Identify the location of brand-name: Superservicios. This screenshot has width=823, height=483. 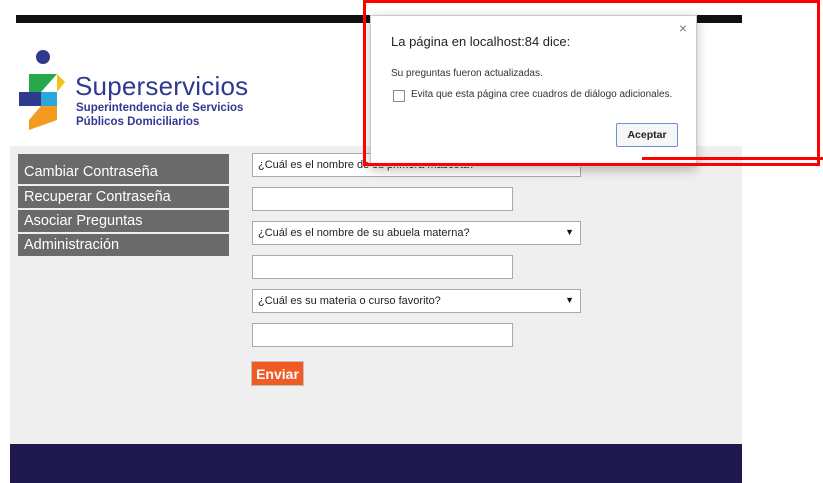
(162, 86).